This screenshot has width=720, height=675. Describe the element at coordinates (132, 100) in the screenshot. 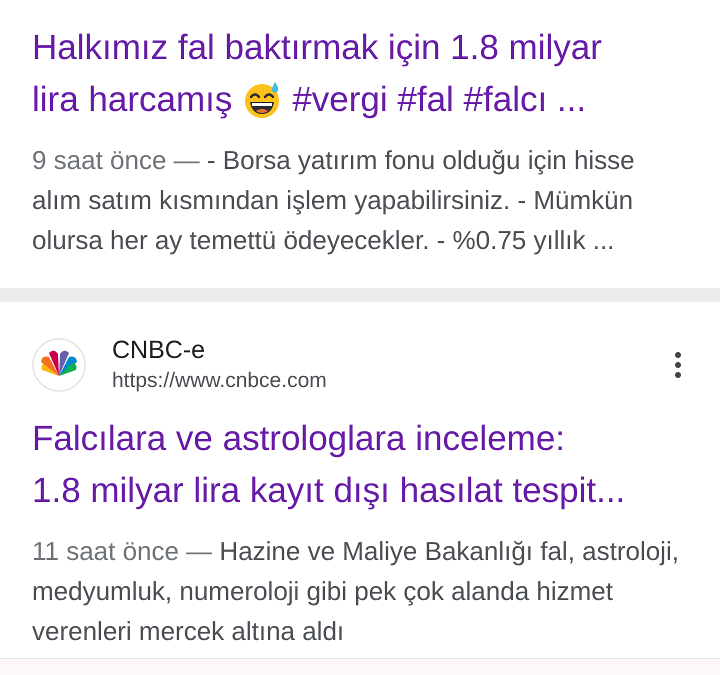

I see `result-title: lira harcamış` at that location.